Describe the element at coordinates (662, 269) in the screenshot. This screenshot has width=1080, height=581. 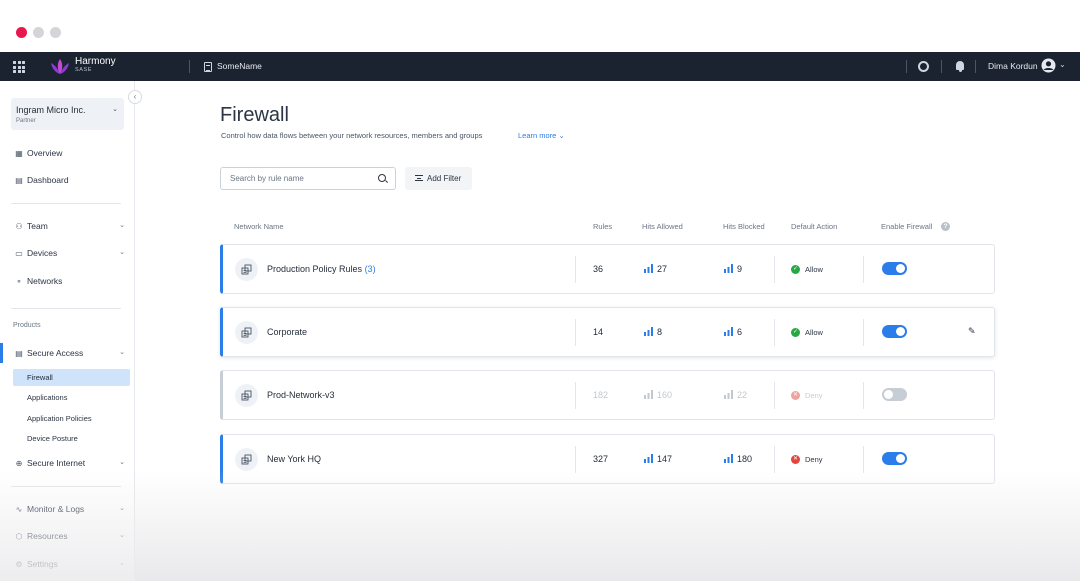
I see `hits-allowed: 27` at that location.